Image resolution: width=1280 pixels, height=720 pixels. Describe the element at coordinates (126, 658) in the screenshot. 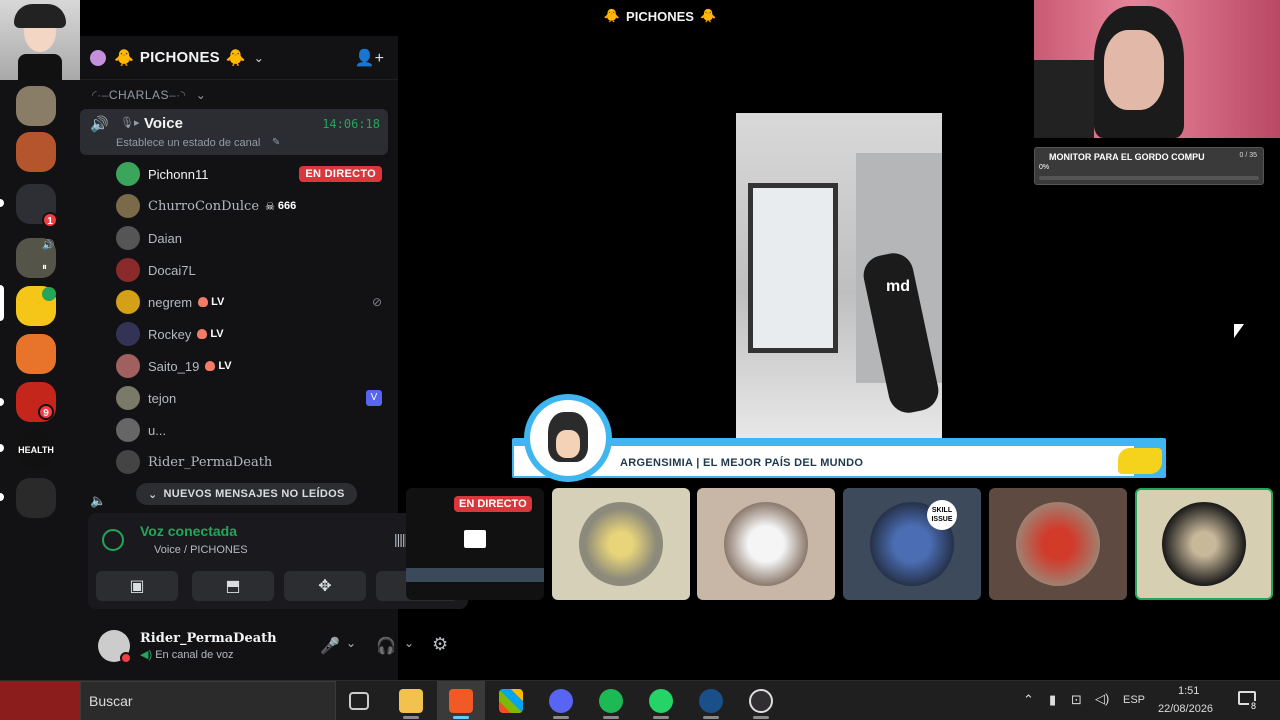

I see `status-dot` at that location.